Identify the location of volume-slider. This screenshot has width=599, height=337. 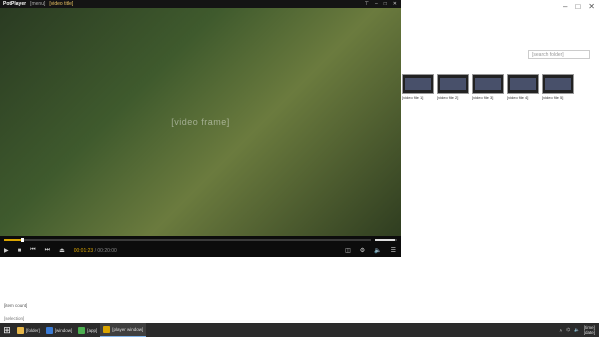
(386, 240).